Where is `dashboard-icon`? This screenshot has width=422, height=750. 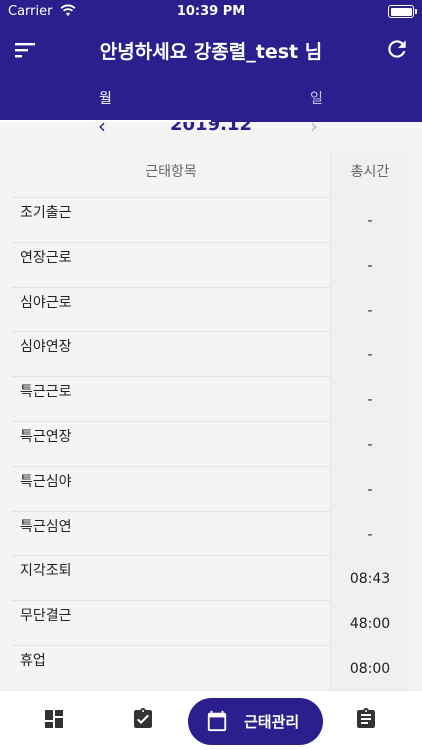 dashboard-icon is located at coordinates (54, 719).